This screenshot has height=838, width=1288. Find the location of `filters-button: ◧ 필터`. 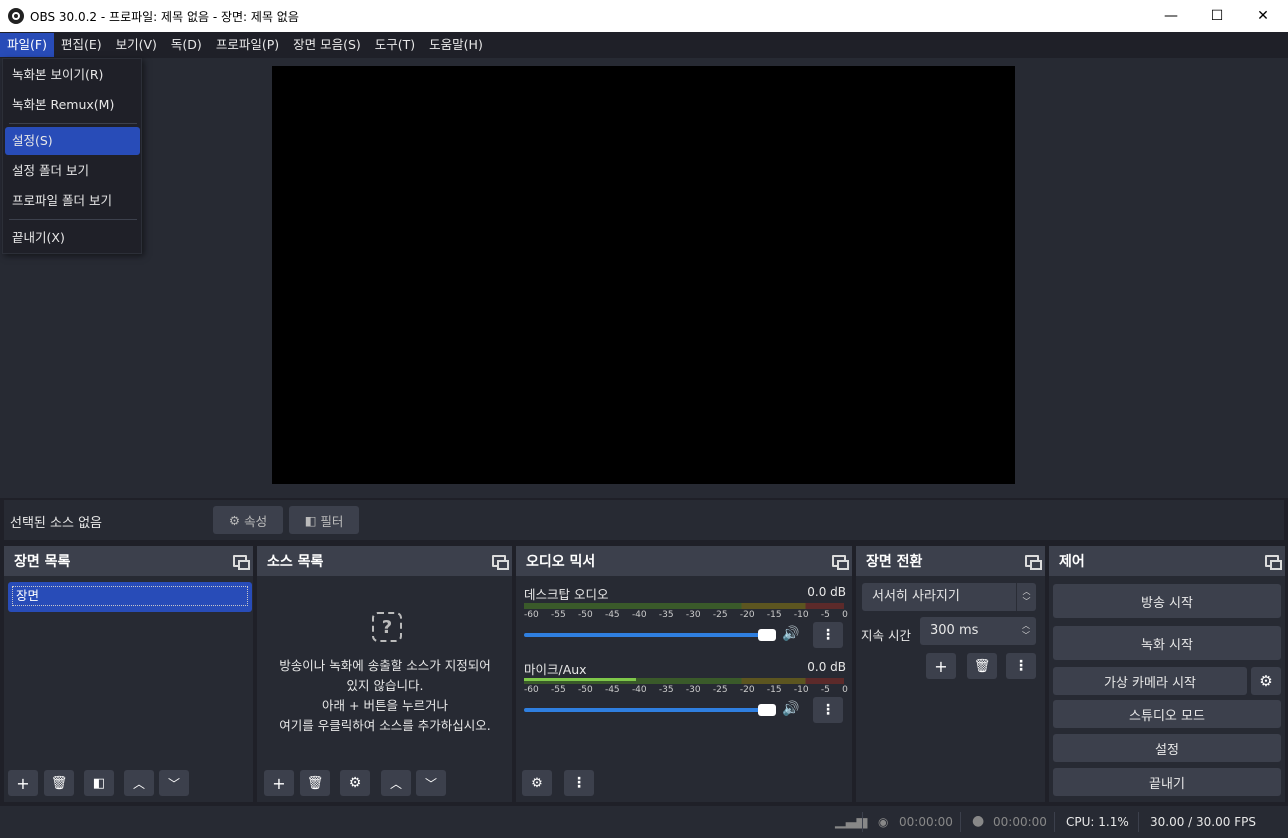

filters-button: ◧ 필터 is located at coordinates (324, 520).